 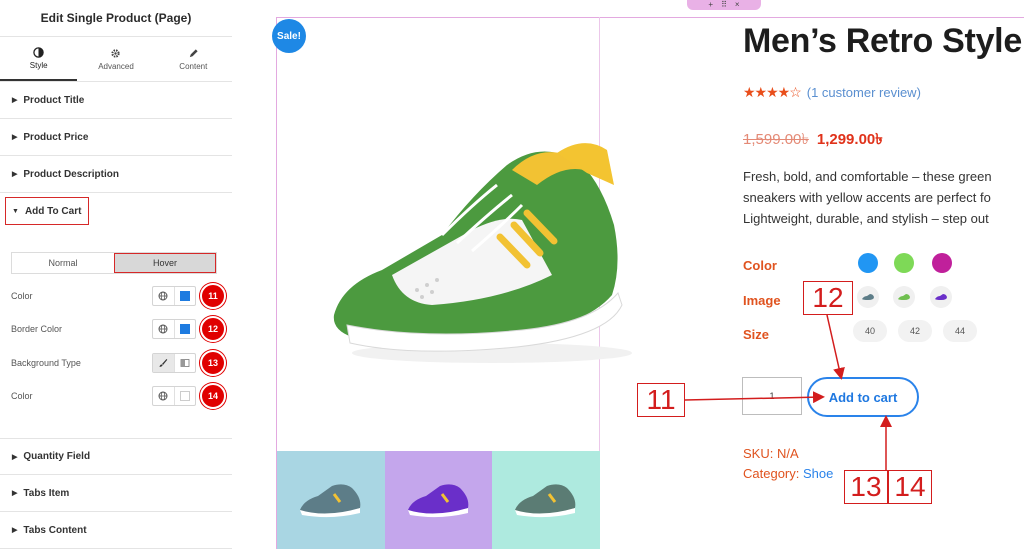 I want to click on border-color-picker, so click(x=174, y=329).